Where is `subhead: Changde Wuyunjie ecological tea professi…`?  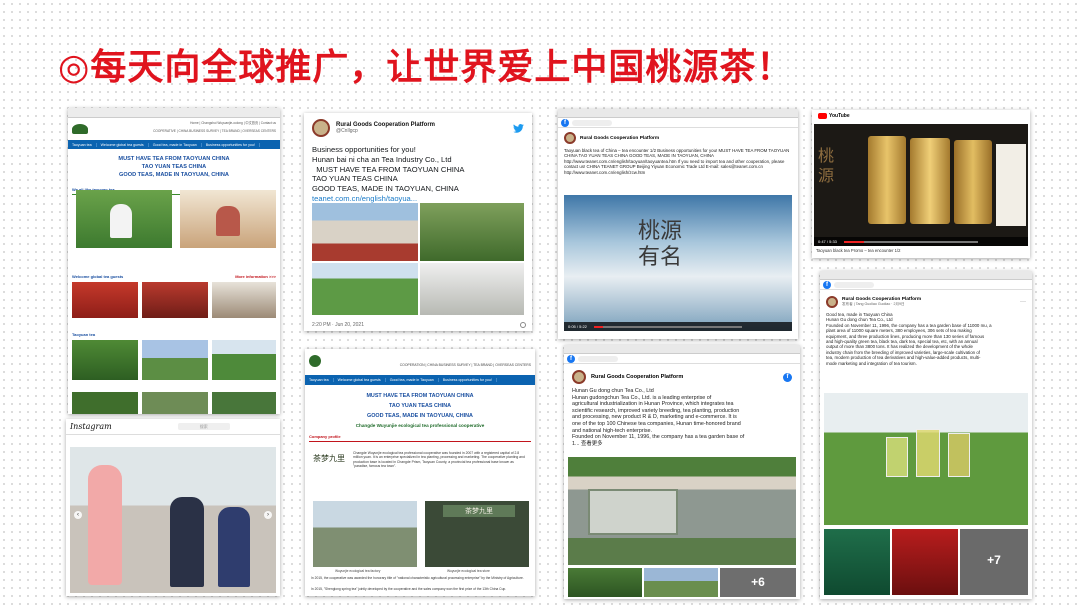 subhead: Changde Wuyunjie ecological tea professi… is located at coordinates (420, 425).